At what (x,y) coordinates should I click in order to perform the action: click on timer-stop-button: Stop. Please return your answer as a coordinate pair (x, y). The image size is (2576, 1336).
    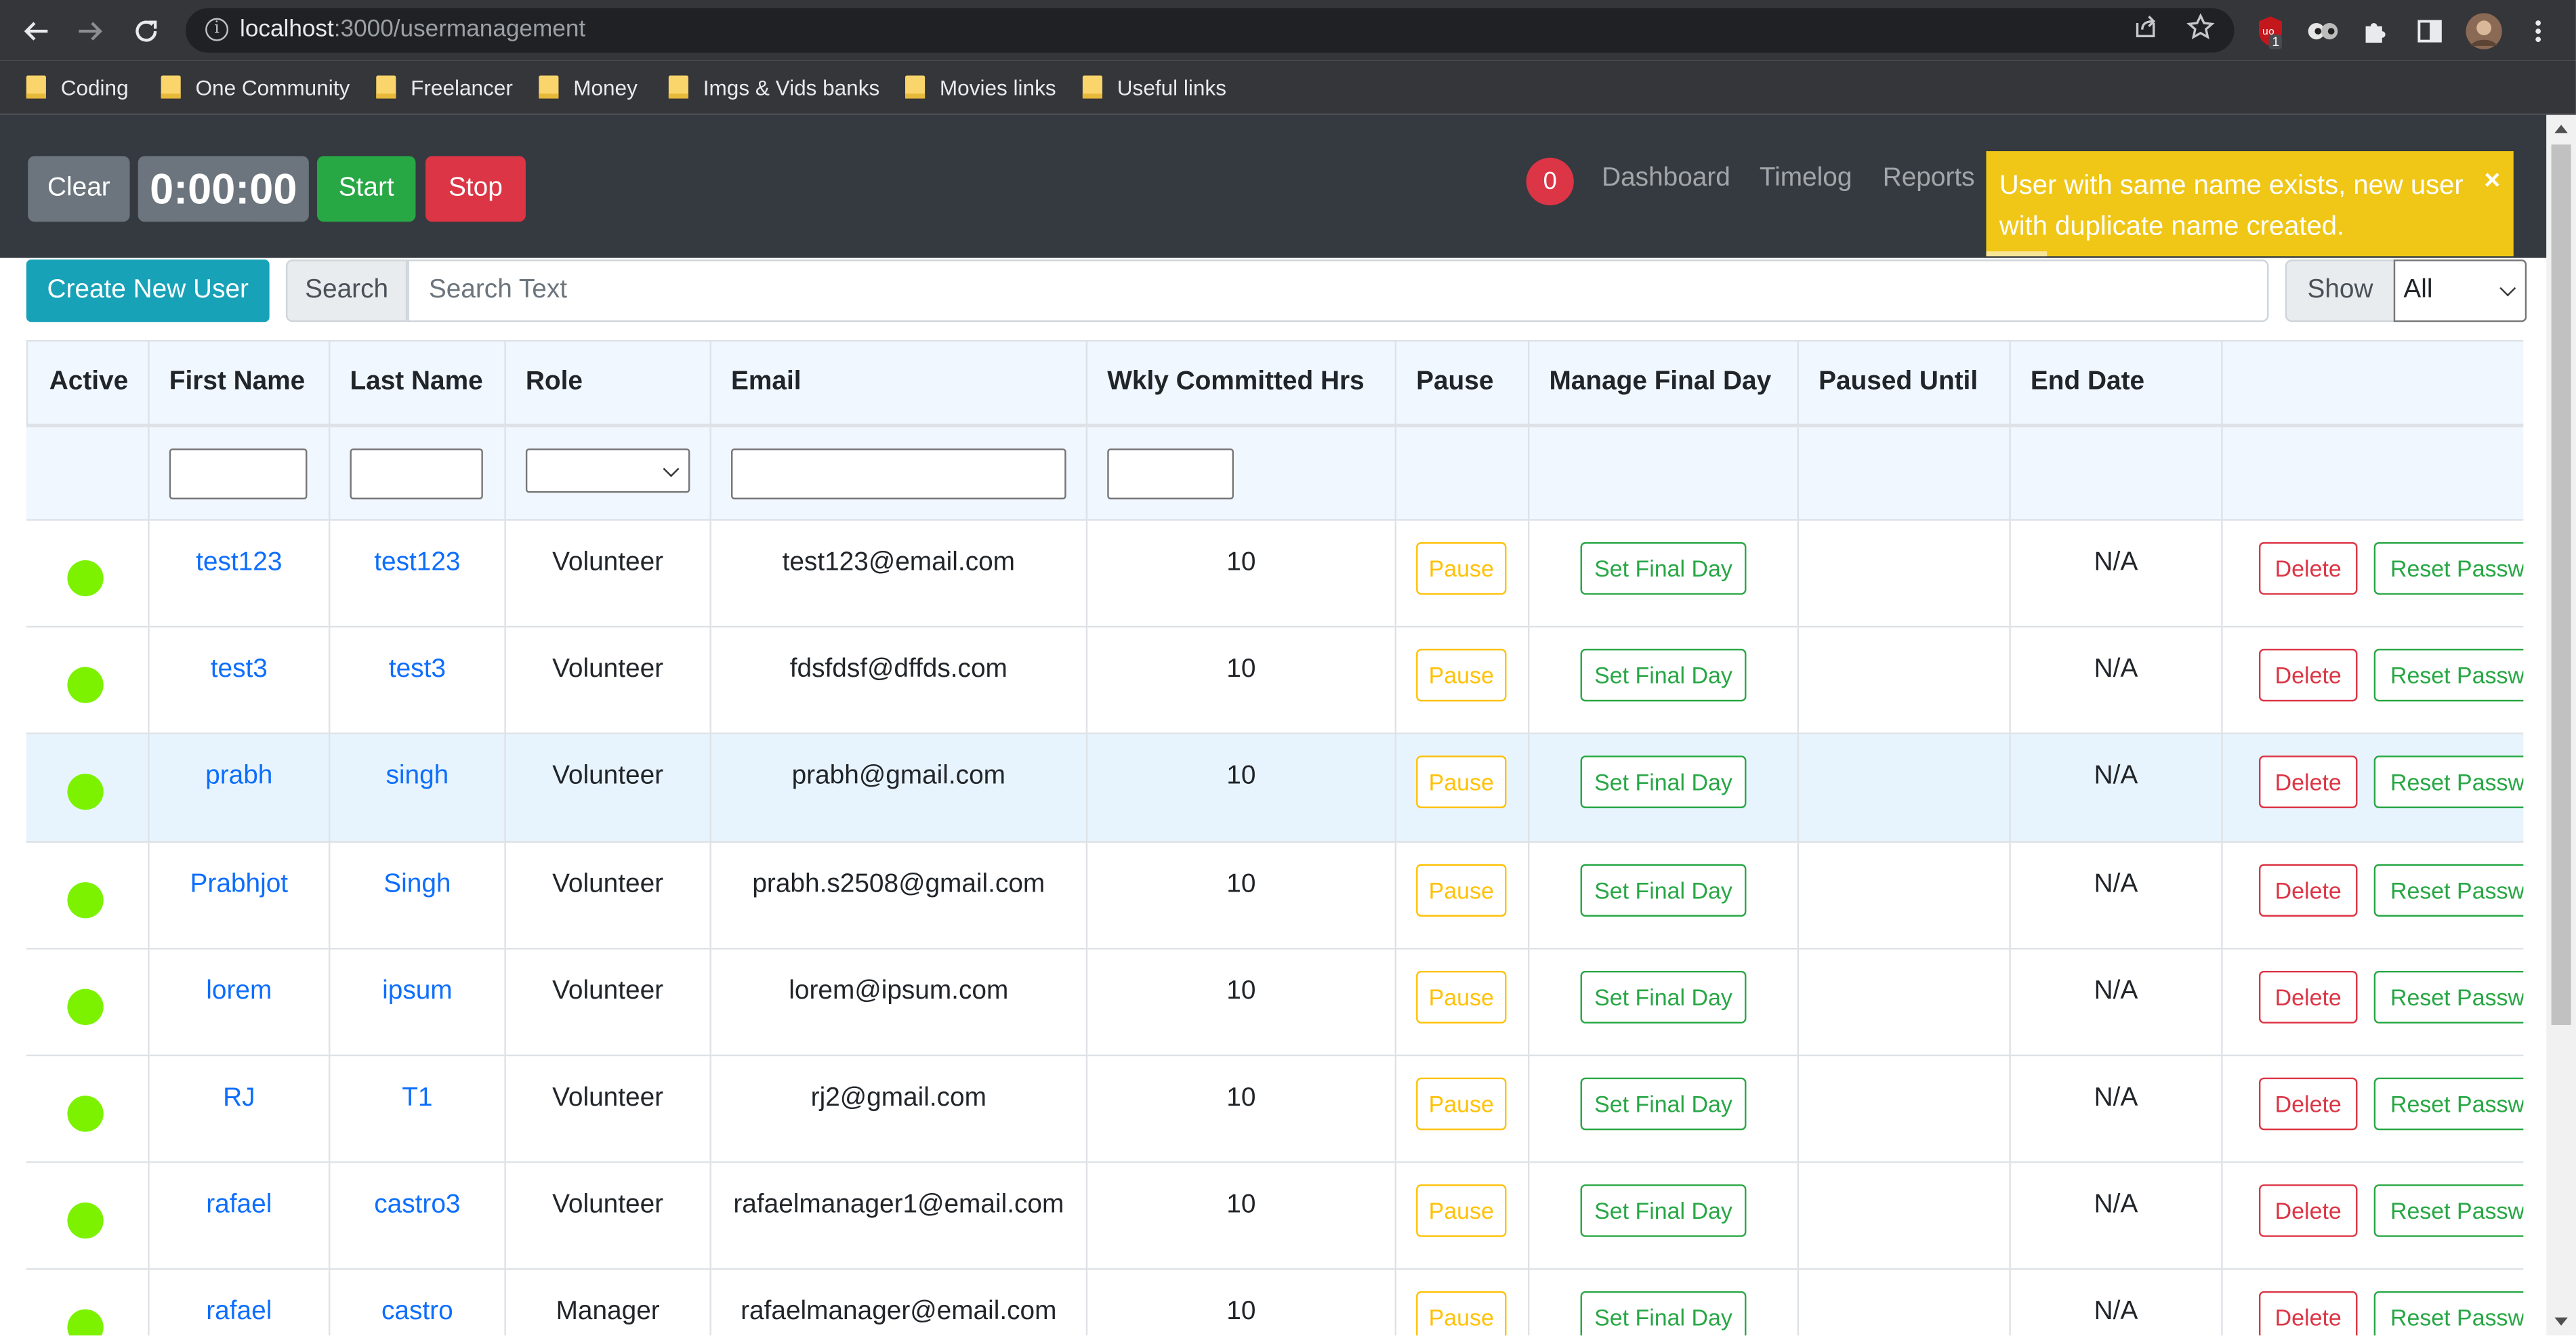
    Looking at the image, I should click on (475, 189).